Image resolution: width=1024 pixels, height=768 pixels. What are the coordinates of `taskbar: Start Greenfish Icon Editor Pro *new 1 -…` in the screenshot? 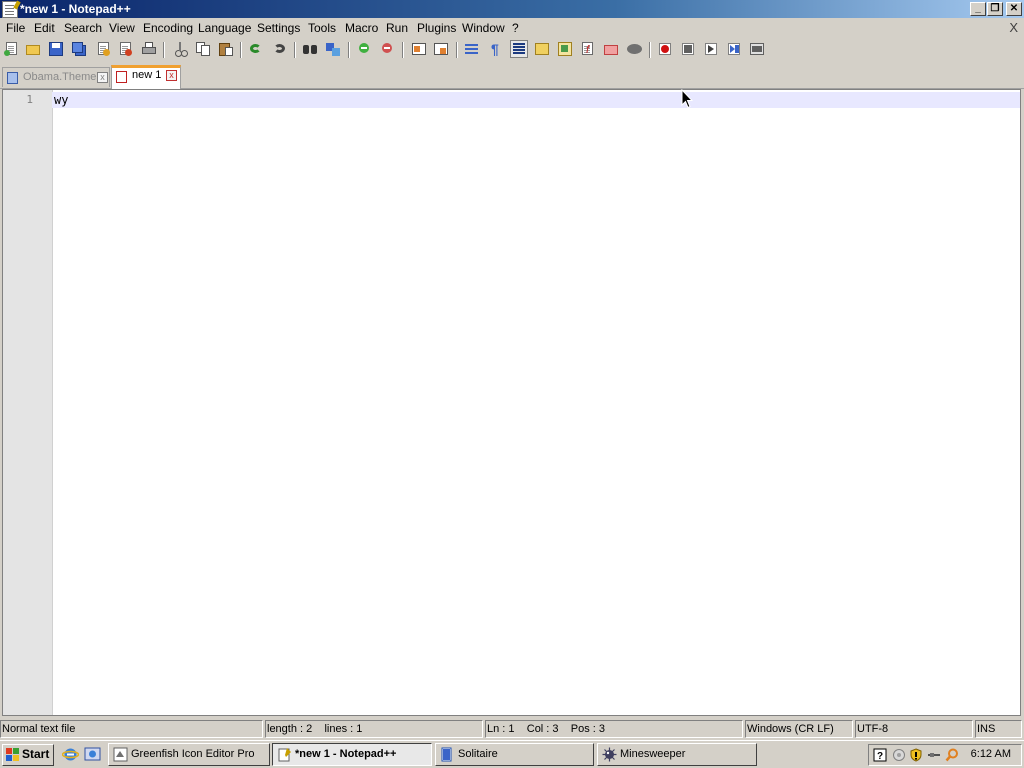 It's located at (512, 754).